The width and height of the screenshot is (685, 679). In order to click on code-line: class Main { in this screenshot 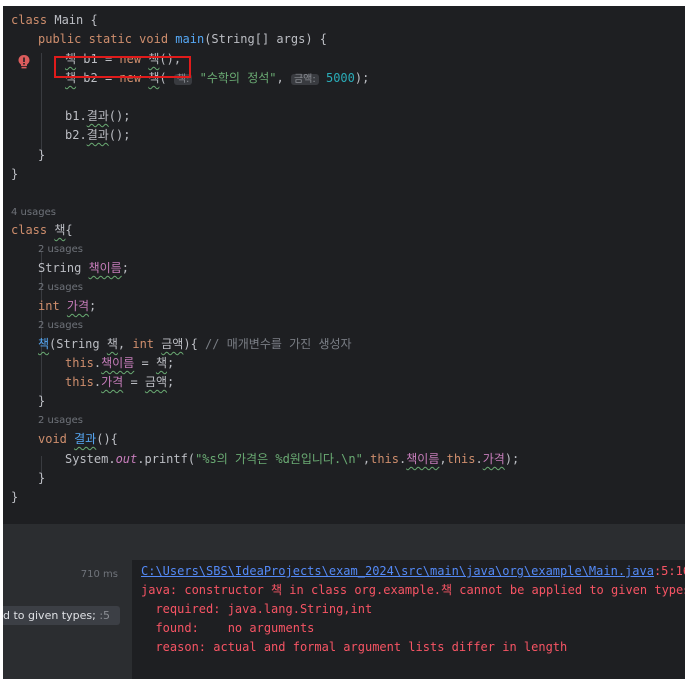, I will do `click(54, 20)`.